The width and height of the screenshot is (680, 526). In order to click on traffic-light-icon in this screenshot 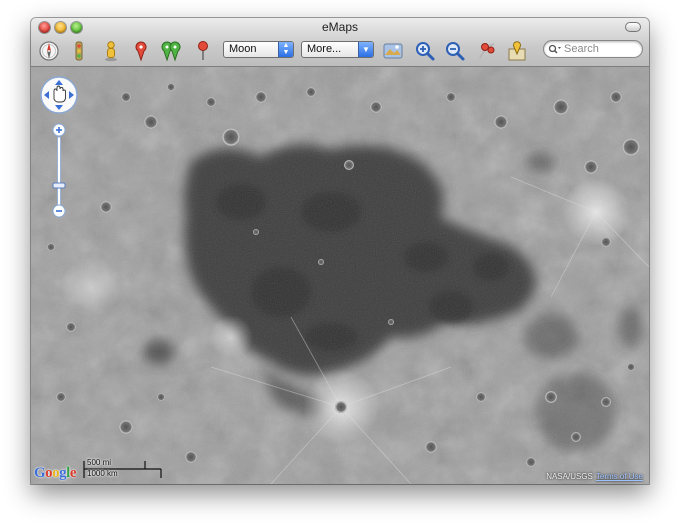, I will do `click(79, 51)`.